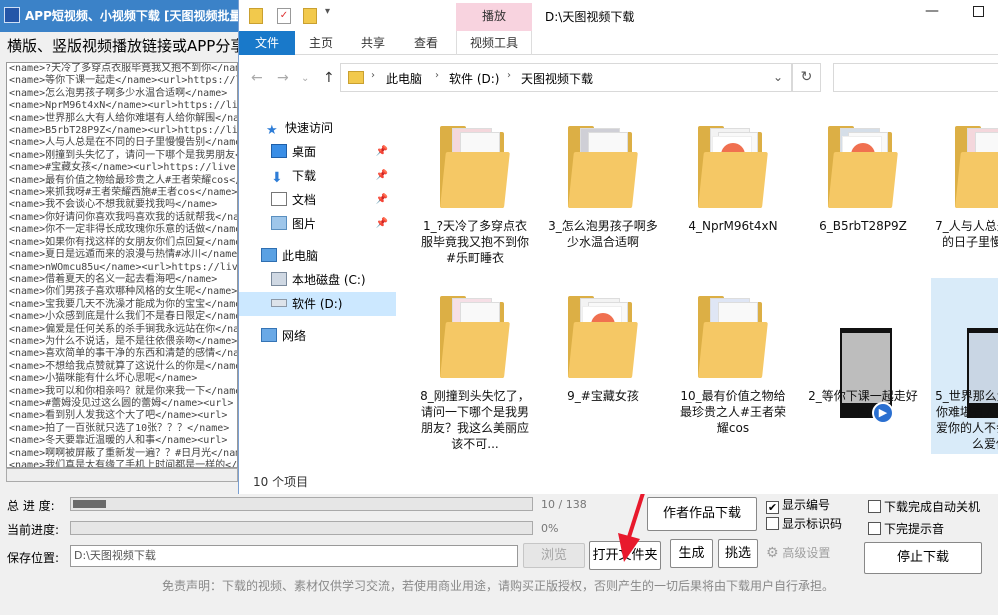 This screenshot has width=998, height=615. What do you see at coordinates (329, 280) in the screenshot?
I see `nav-drive-c-label: 本地磁盘 (C:)` at bounding box center [329, 280].